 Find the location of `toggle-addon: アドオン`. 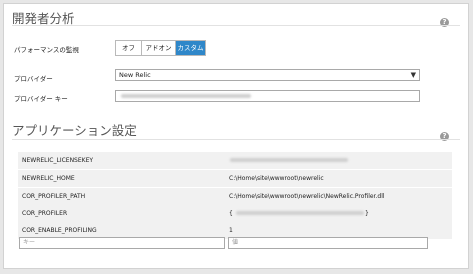

toggle-addon: アドオン is located at coordinates (159, 48).